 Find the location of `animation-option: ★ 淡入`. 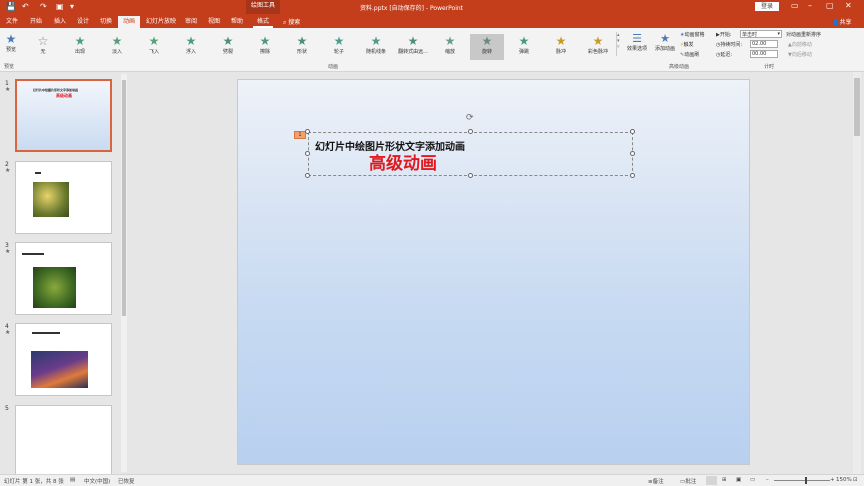

animation-option: ★ 淡入 is located at coordinates (117, 47).